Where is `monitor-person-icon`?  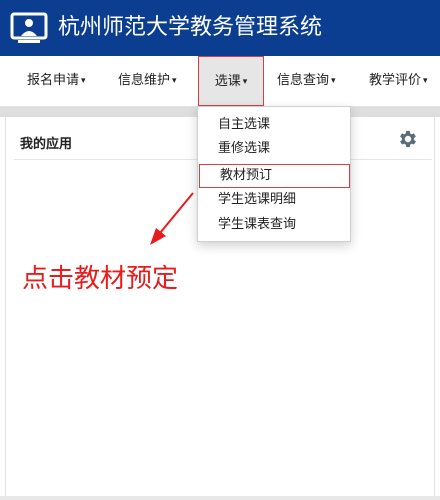 monitor-person-icon is located at coordinates (29, 27).